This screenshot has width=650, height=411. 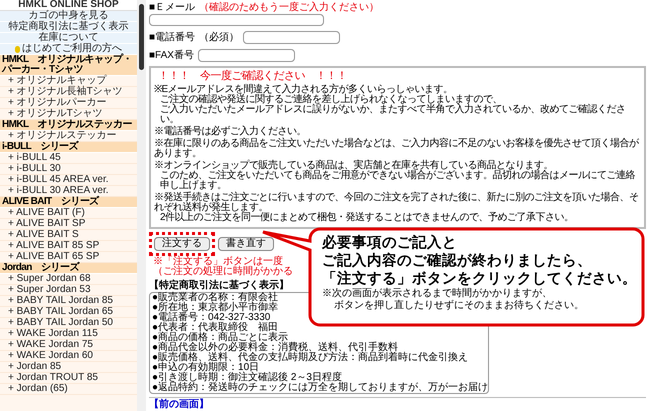 I want to click on notice-text: ※発送手続きはご注文ごとに行いますので、今回のご注文を完了された後に、新たに別のご注文を頂いた場合、それぞれ送料が発生します。, so click(x=397, y=203).